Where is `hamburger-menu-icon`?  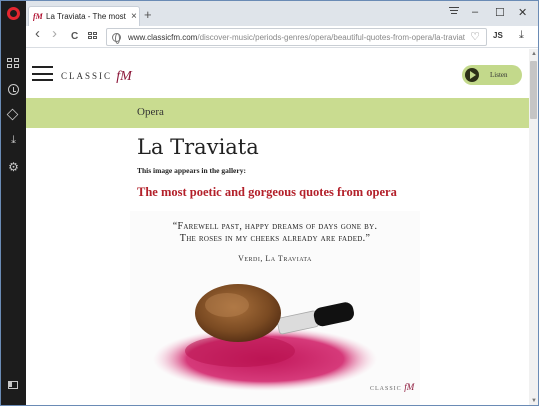 hamburger-menu-icon is located at coordinates (42, 73).